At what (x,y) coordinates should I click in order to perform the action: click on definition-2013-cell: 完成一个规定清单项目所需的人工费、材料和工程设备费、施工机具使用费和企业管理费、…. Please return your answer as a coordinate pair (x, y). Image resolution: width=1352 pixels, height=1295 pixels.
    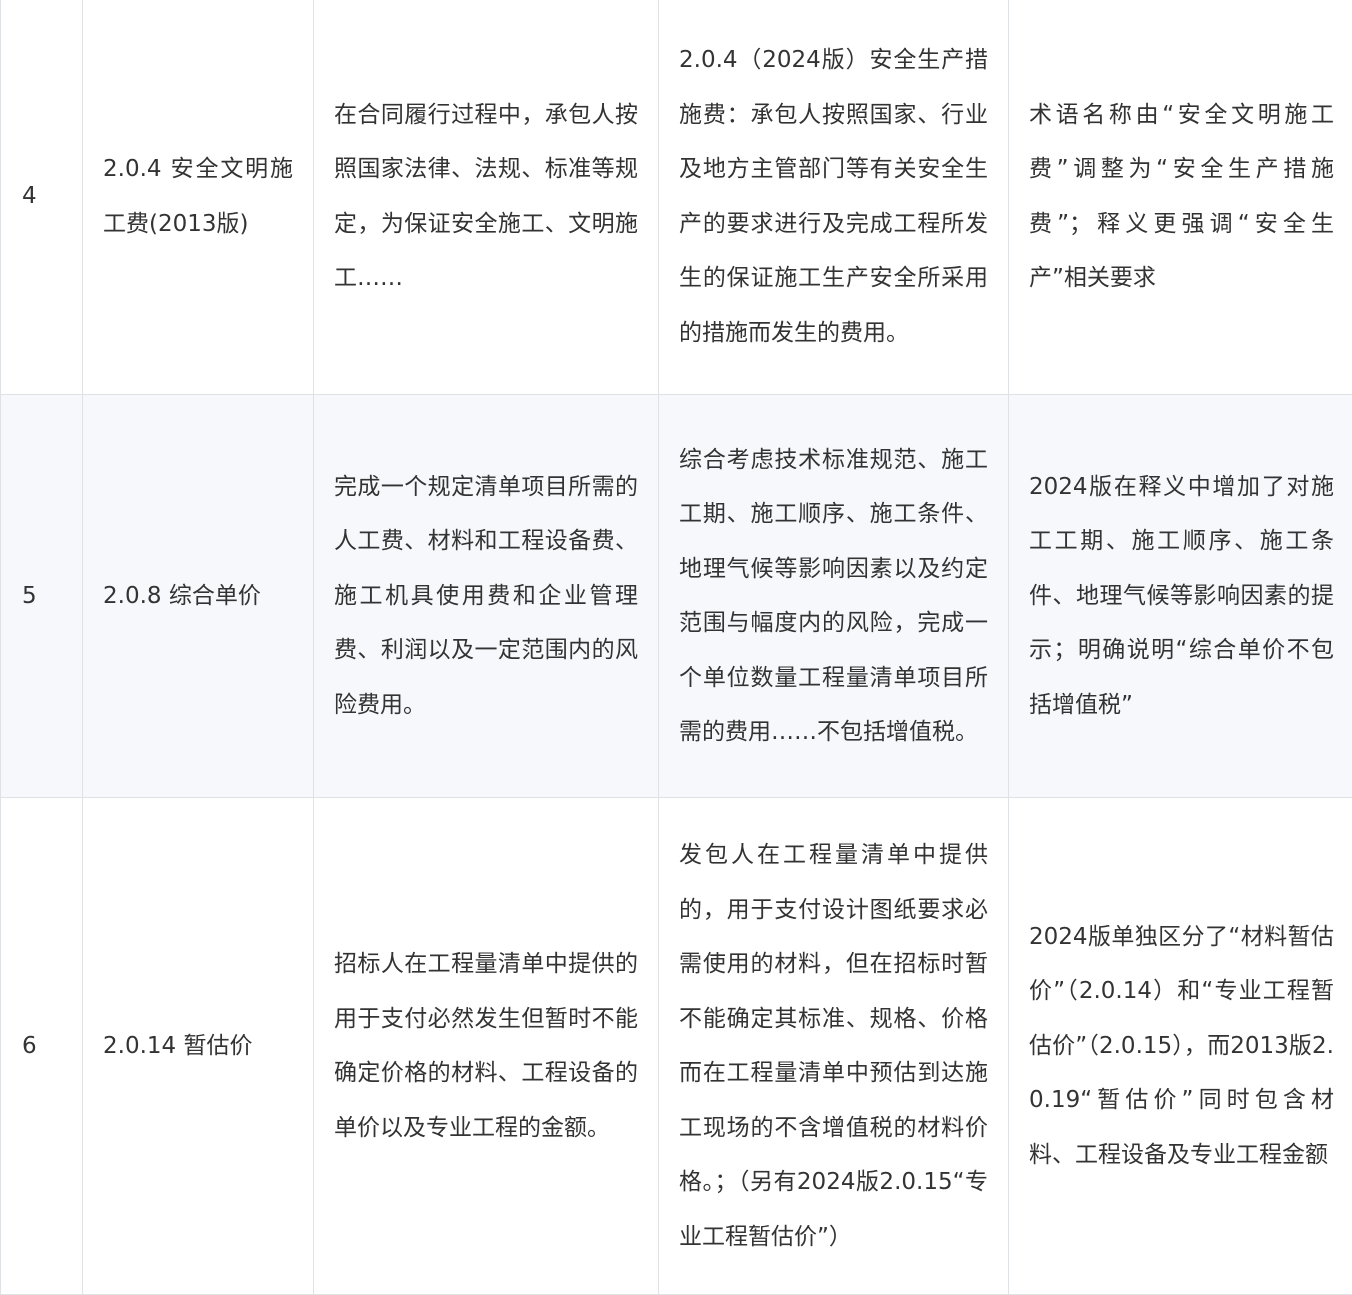
    Looking at the image, I should click on (486, 596).